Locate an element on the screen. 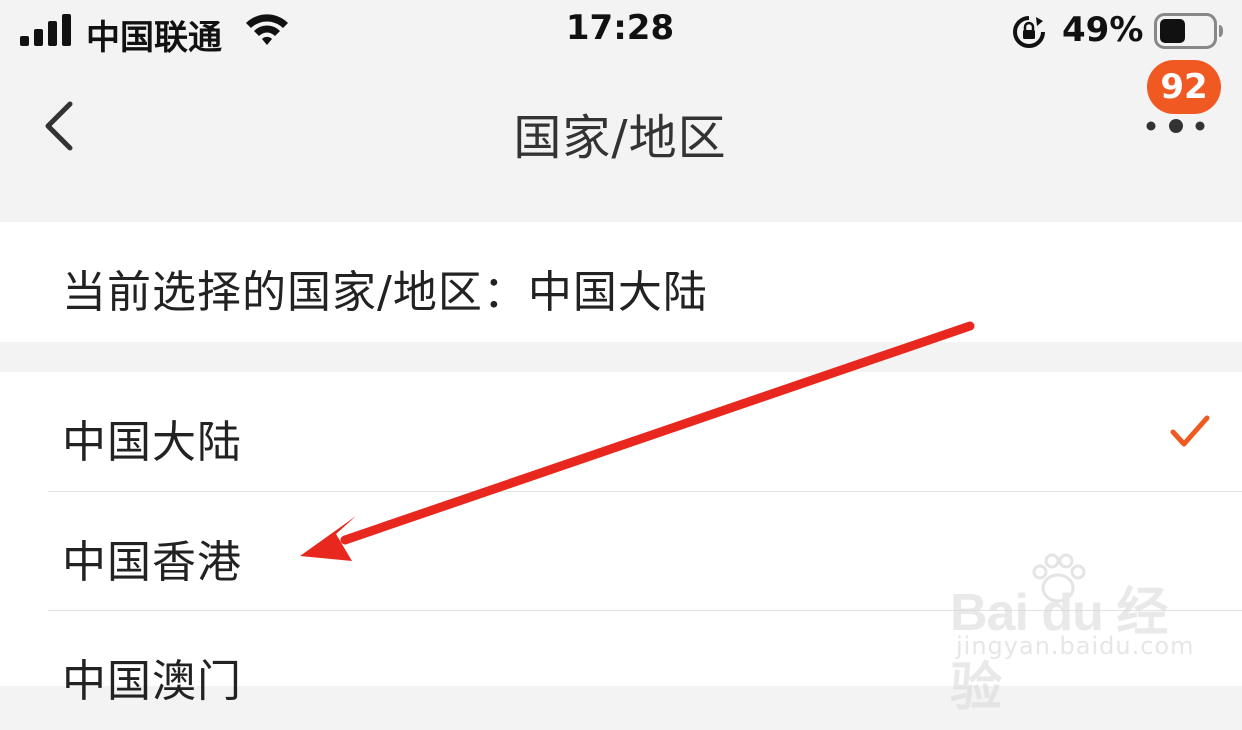 The width and height of the screenshot is (1242, 730). region-label: 中国澳门 is located at coordinates (152, 681).